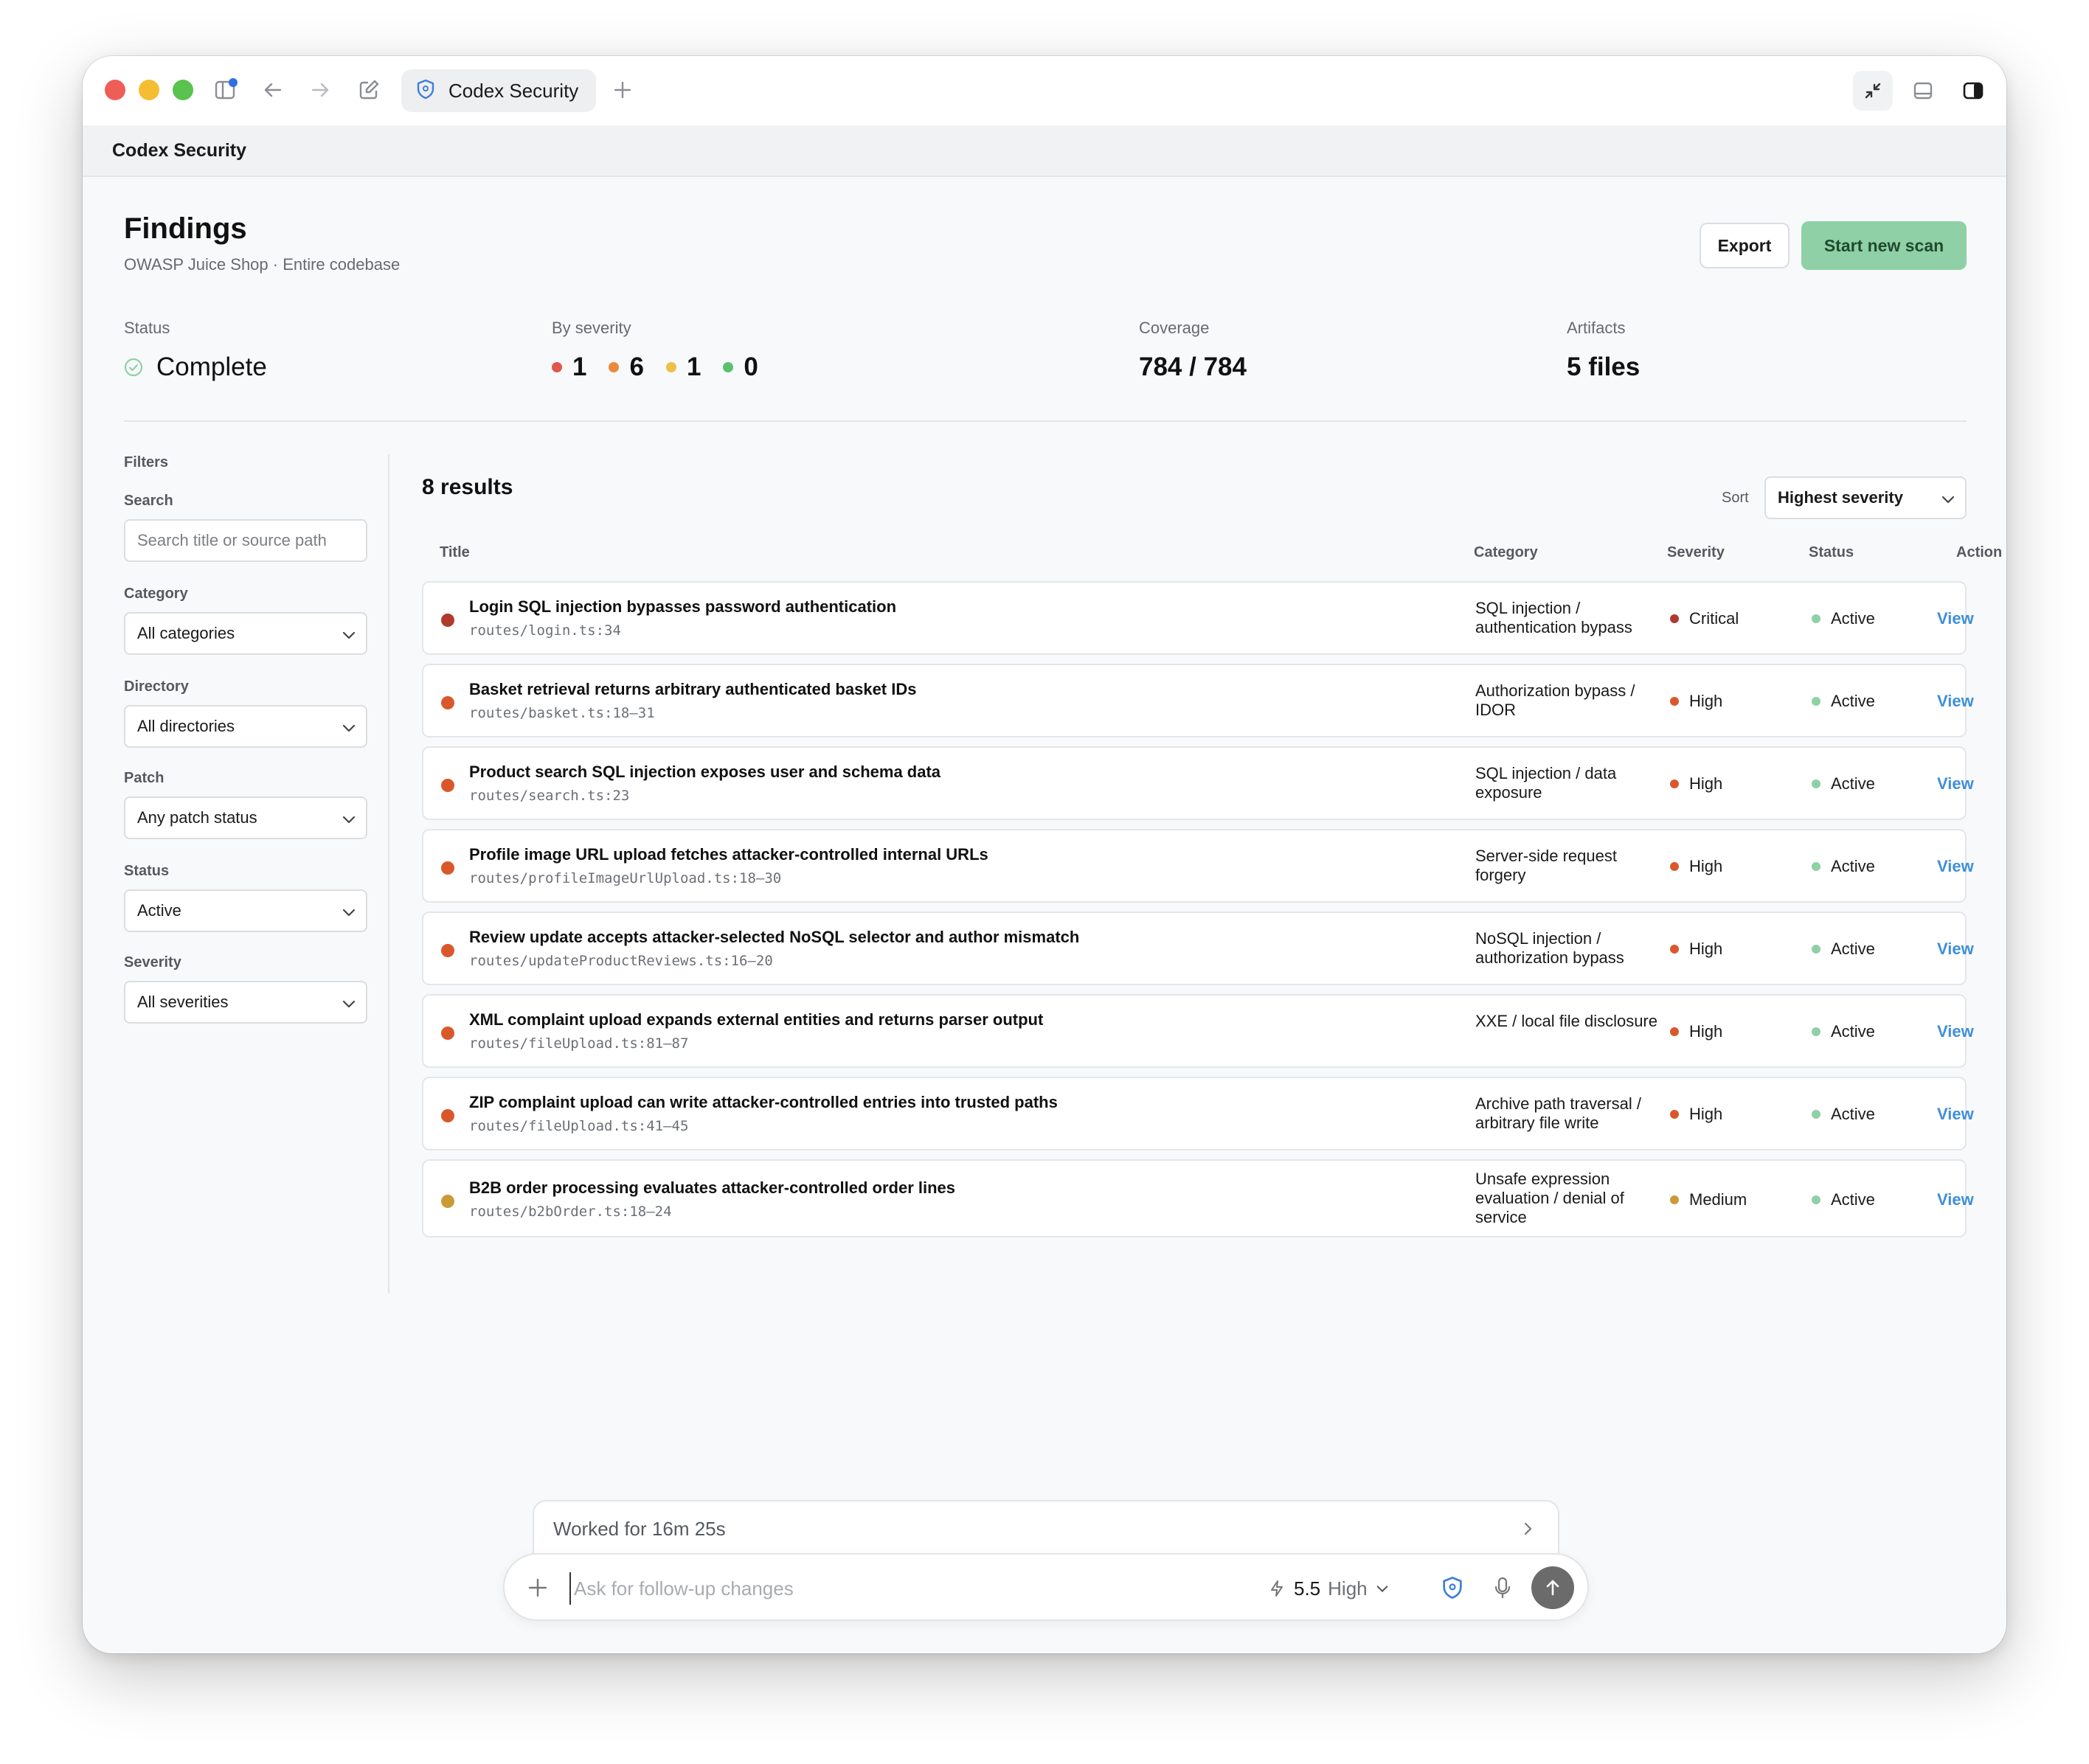 Image resolution: width=2089 pixels, height=1764 pixels. I want to click on column-header-severity: Severity, so click(1696, 552).